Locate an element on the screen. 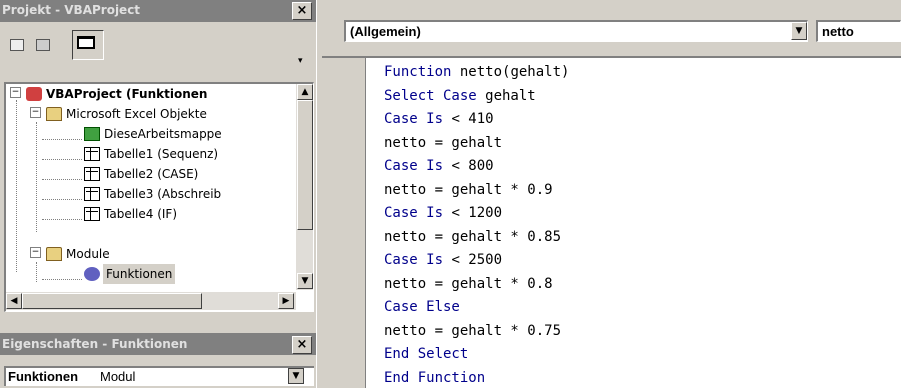 This screenshot has height=388, width=901. tree-item-tabelle4: Tabelle4 (IF) is located at coordinates (140, 214).